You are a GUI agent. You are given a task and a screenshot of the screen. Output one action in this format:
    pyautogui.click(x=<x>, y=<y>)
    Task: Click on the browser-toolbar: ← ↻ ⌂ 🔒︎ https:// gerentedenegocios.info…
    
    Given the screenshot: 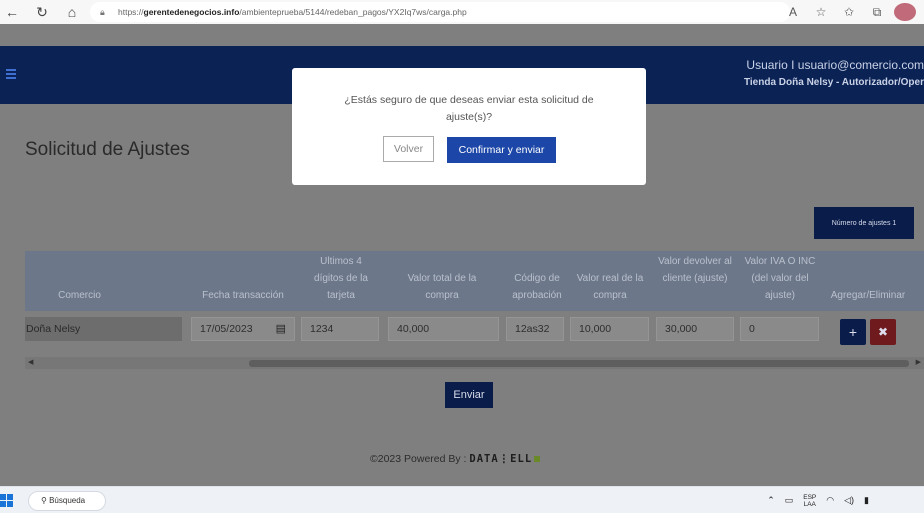 What is the action you would take?
    pyautogui.click(x=462, y=12)
    